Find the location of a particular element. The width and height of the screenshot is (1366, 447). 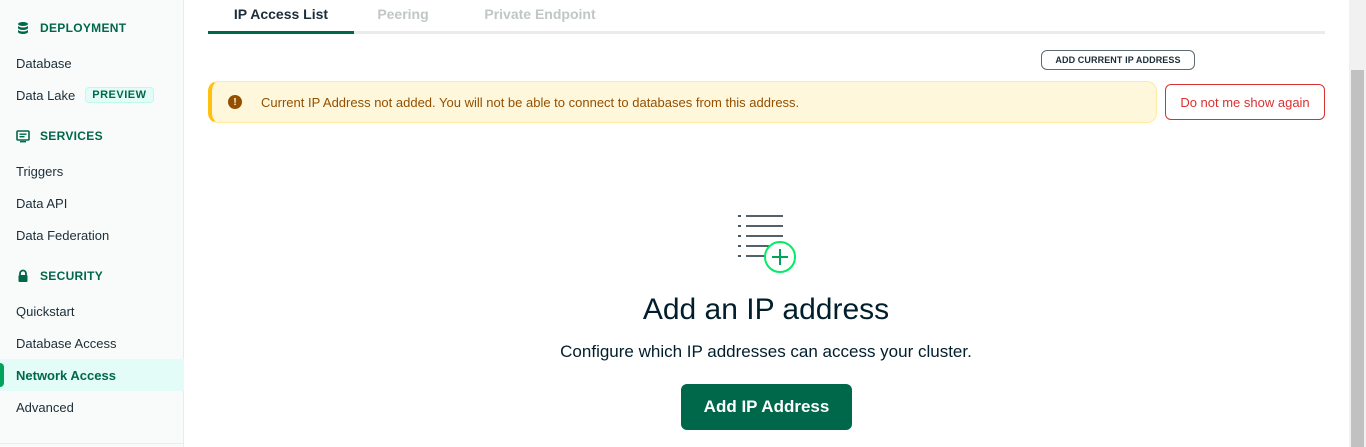

section-header-deployment: DEPLOYMENT is located at coordinates (71, 28).